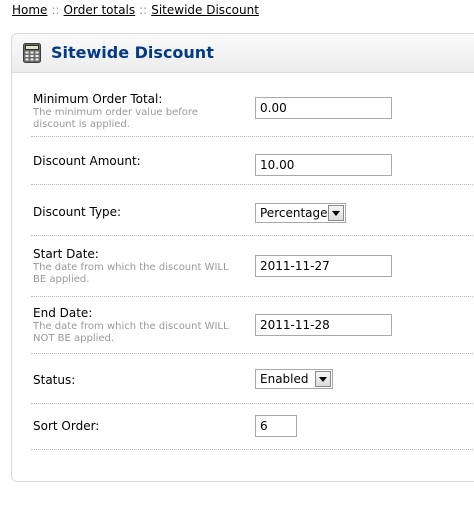 Image resolution: width=474 pixels, height=518 pixels. Describe the element at coordinates (205, 10) in the screenshot. I see `breadcrumb-sitewide-discount-link: Sitewide Discount` at that location.